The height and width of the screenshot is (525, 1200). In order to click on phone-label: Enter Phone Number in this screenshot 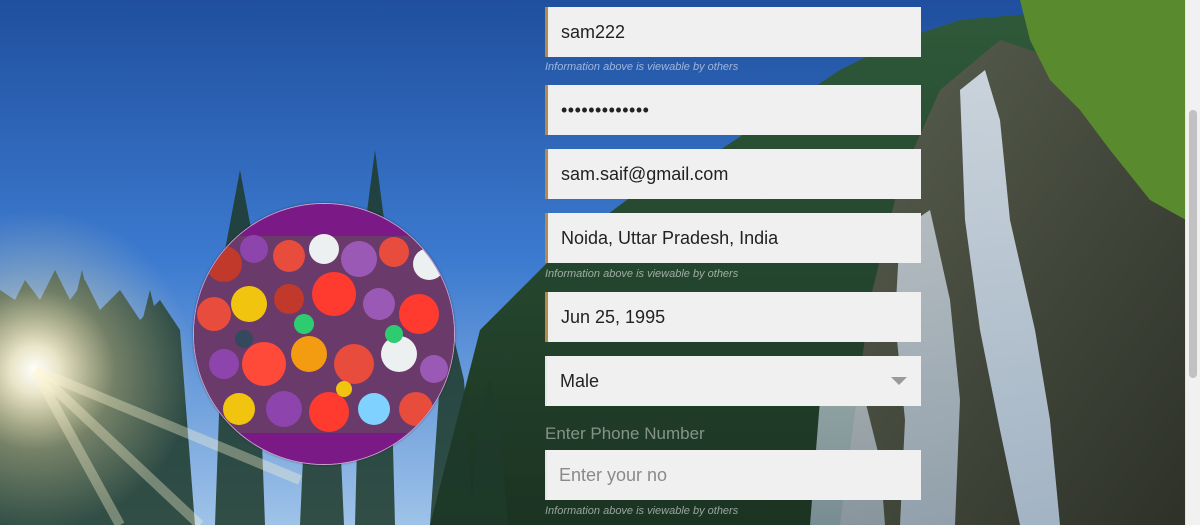, I will do `click(625, 433)`.